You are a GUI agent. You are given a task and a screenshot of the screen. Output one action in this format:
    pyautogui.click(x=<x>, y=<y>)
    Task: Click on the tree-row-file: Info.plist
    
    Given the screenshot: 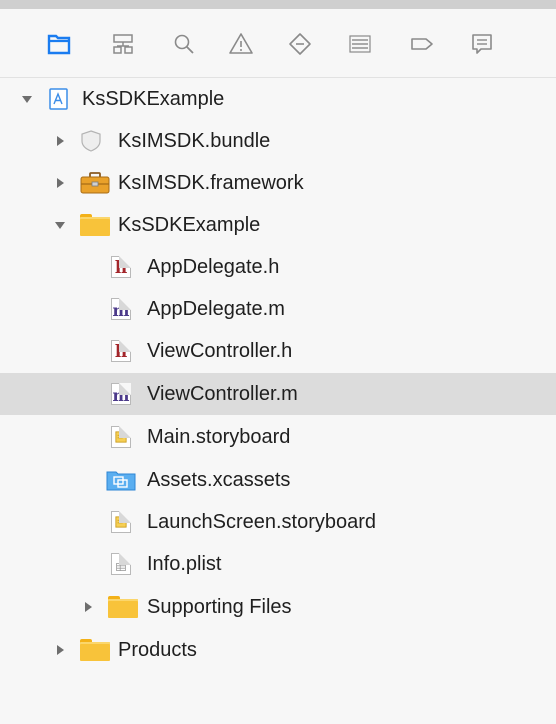 What is the action you would take?
    pyautogui.click(x=278, y=564)
    